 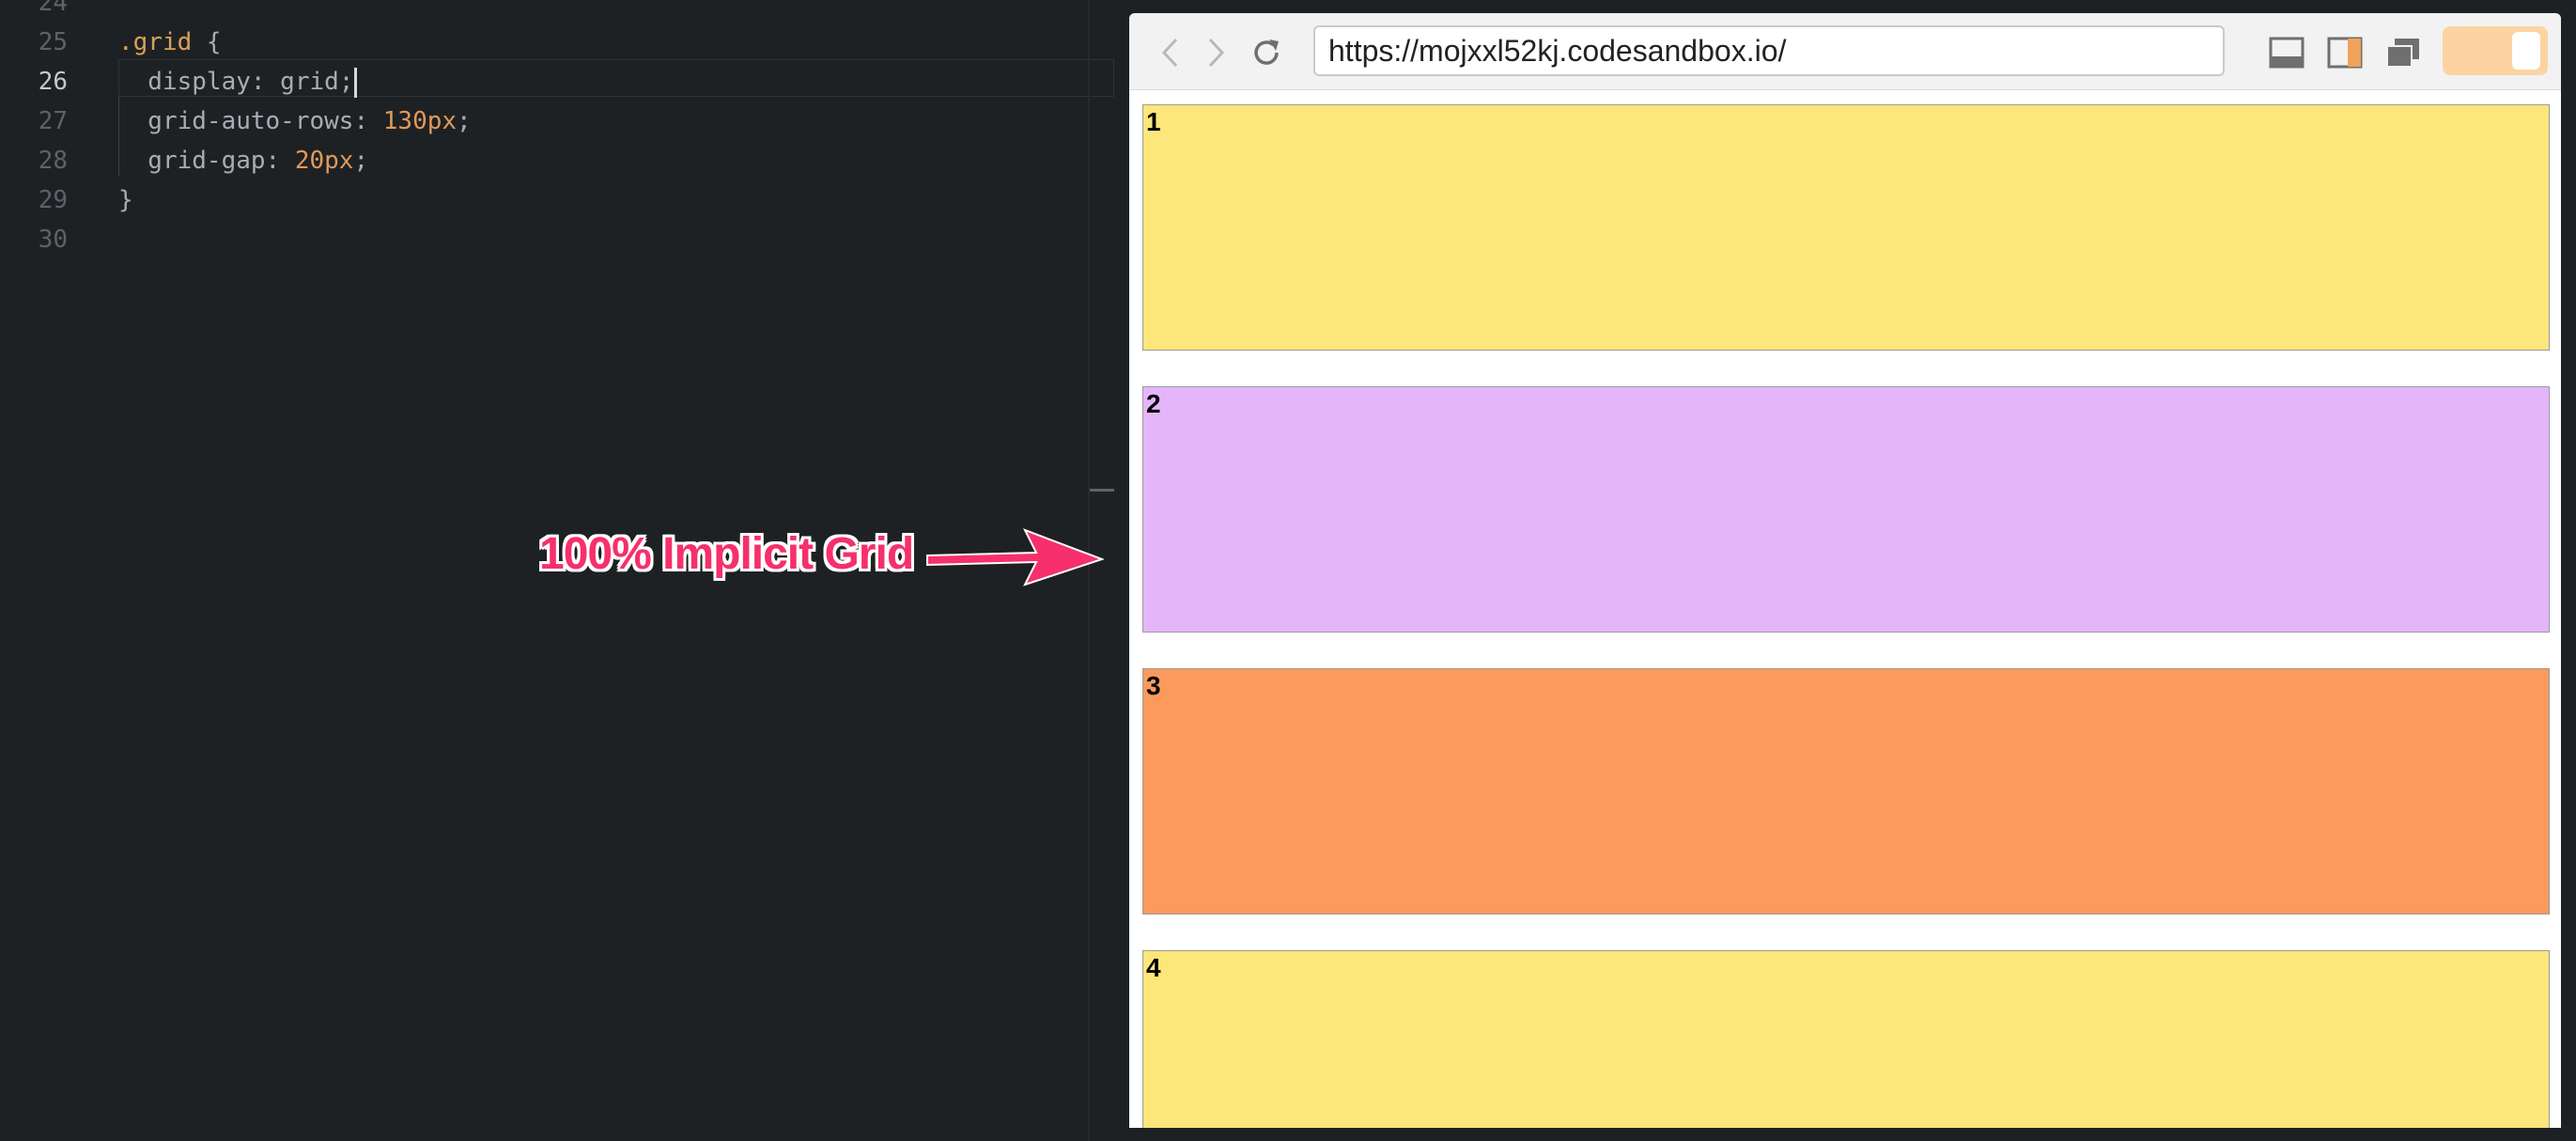 What do you see at coordinates (53, 82) in the screenshot?
I see `line-number: 26` at bounding box center [53, 82].